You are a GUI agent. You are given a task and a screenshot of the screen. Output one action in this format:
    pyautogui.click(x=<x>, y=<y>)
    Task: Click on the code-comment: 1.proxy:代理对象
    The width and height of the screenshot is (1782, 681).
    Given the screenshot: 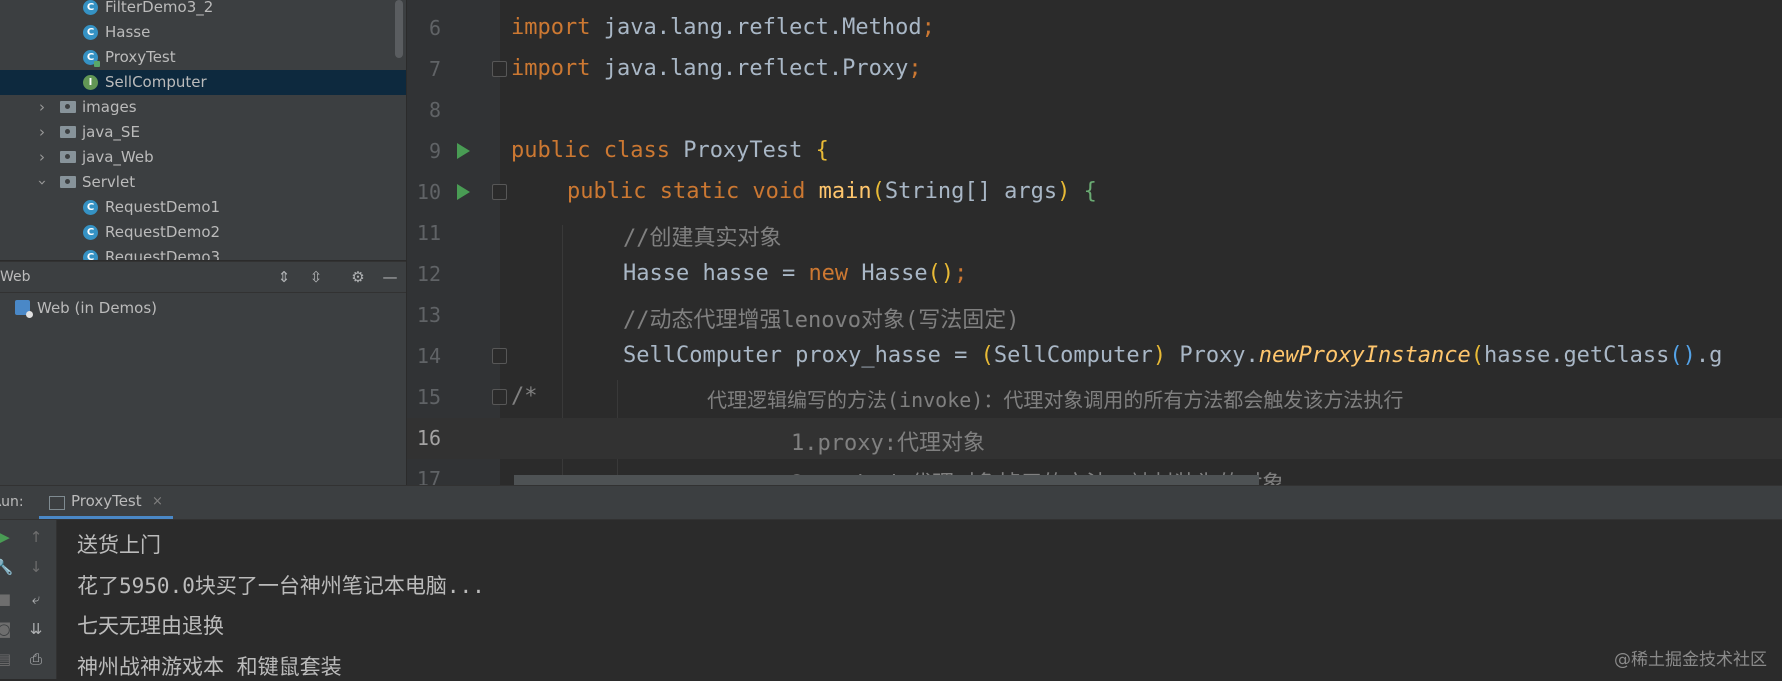 What is the action you would take?
    pyautogui.click(x=888, y=443)
    